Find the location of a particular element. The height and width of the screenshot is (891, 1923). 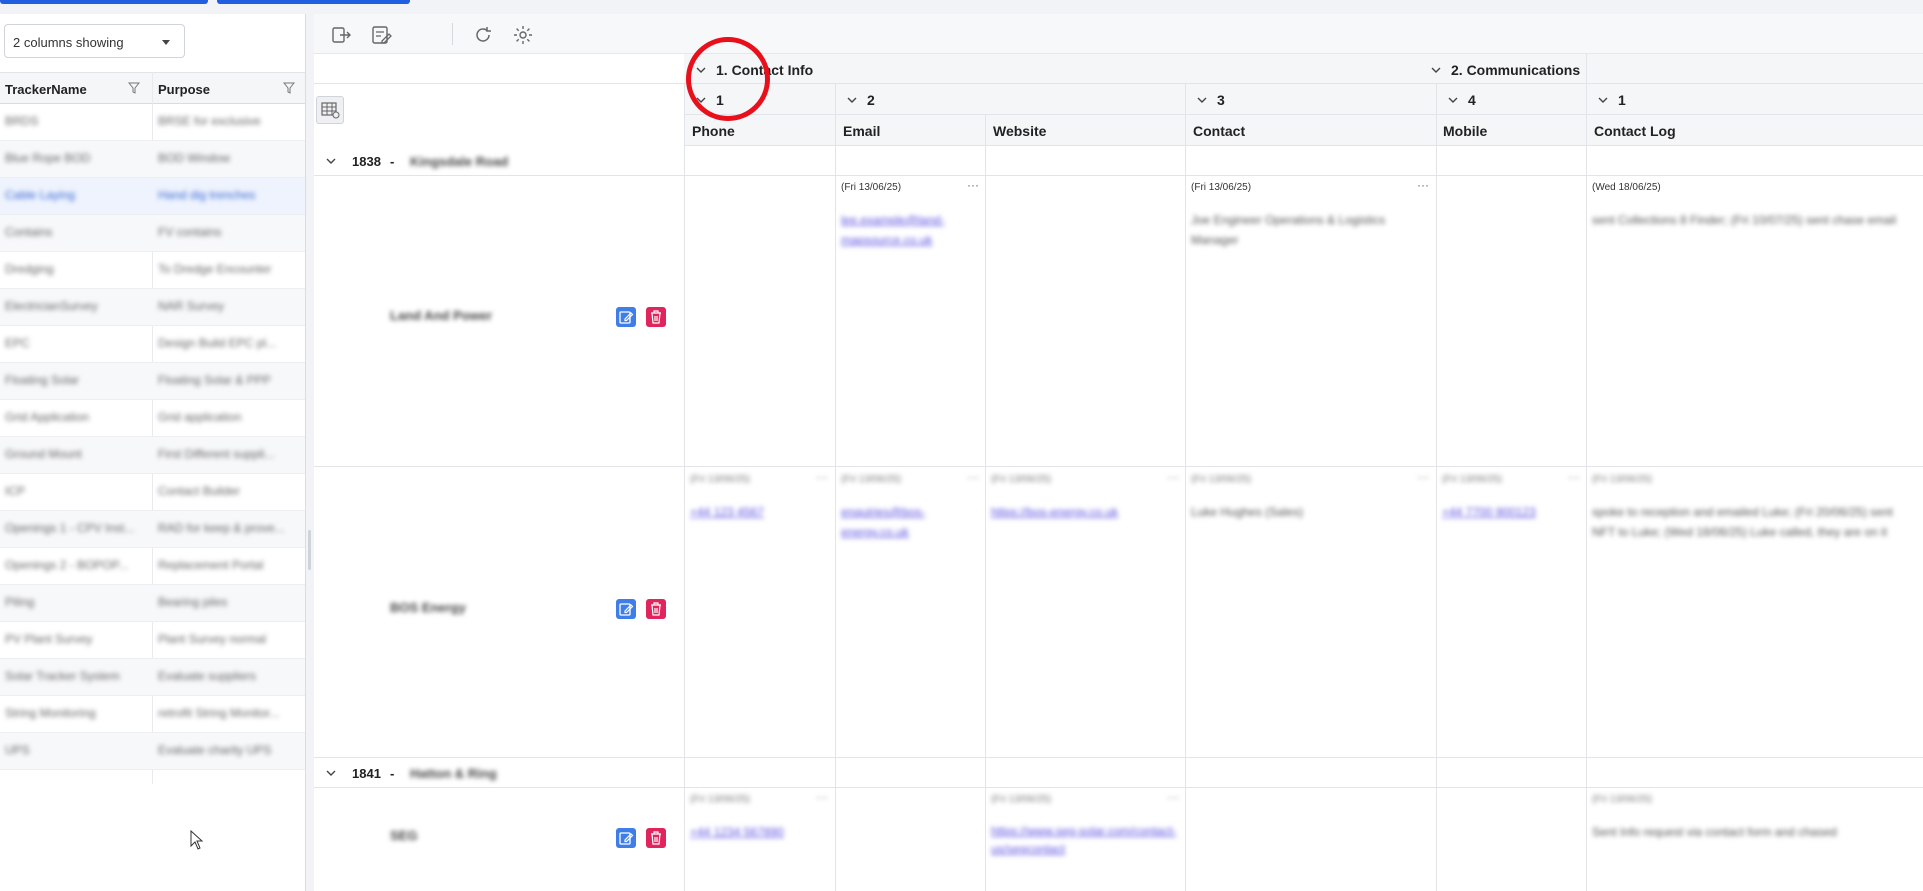

cell-mobile: (Fri 13/06/25) ··· +44 7700 900123 is located at coordinates (1511, 613).